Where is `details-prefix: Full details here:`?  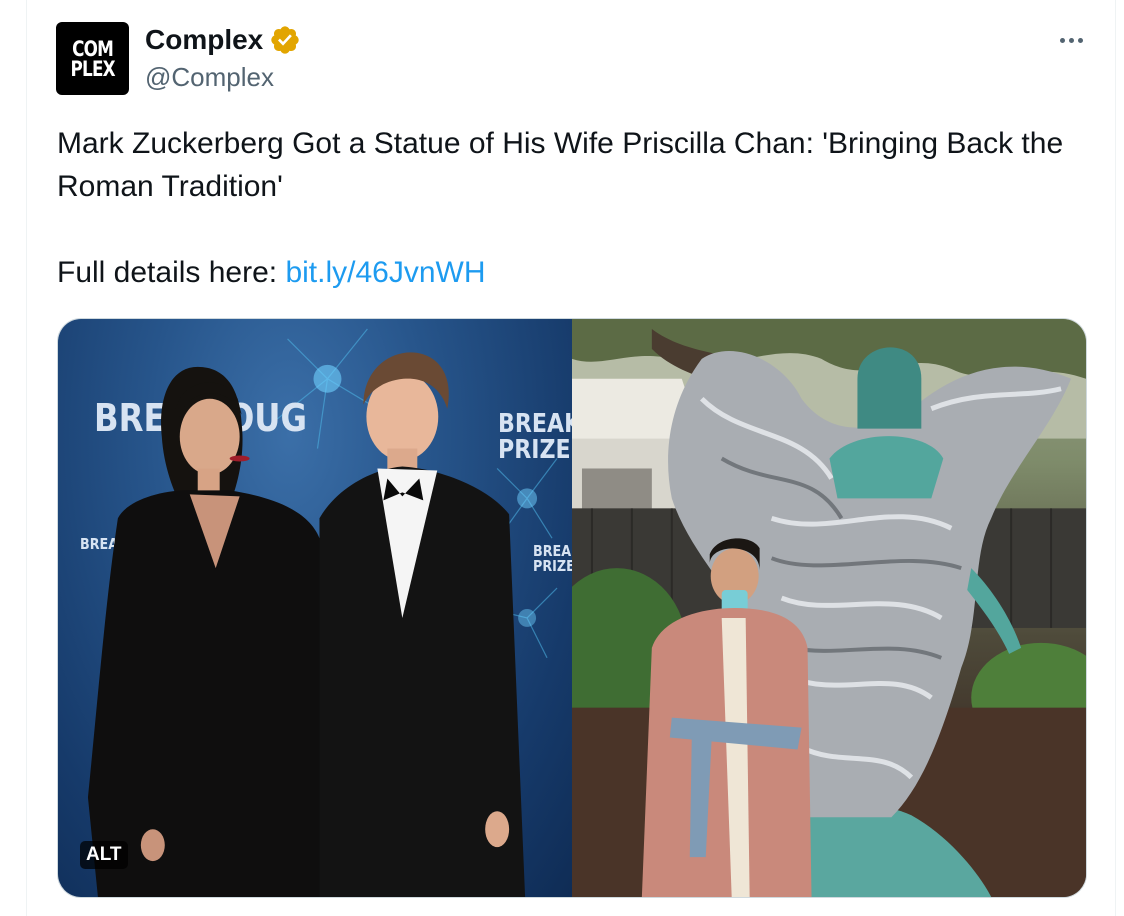 details-prefix: Full details here: is located at coordinates (171, 272).